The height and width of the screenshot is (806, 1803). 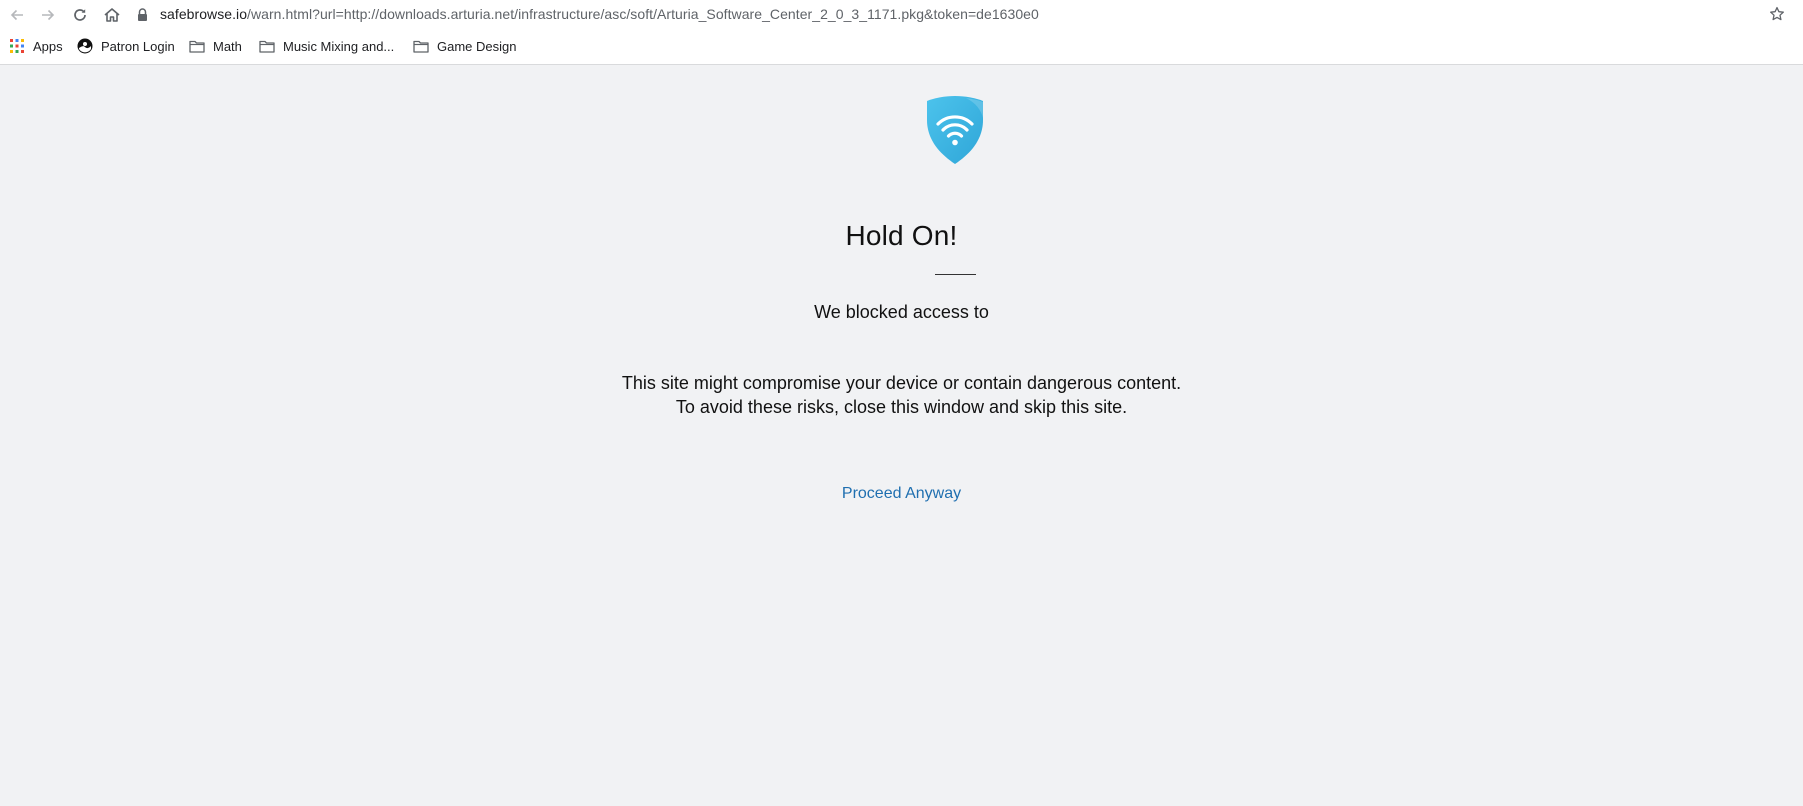 I want to click on reload-icon, so click(x=80, y=15).